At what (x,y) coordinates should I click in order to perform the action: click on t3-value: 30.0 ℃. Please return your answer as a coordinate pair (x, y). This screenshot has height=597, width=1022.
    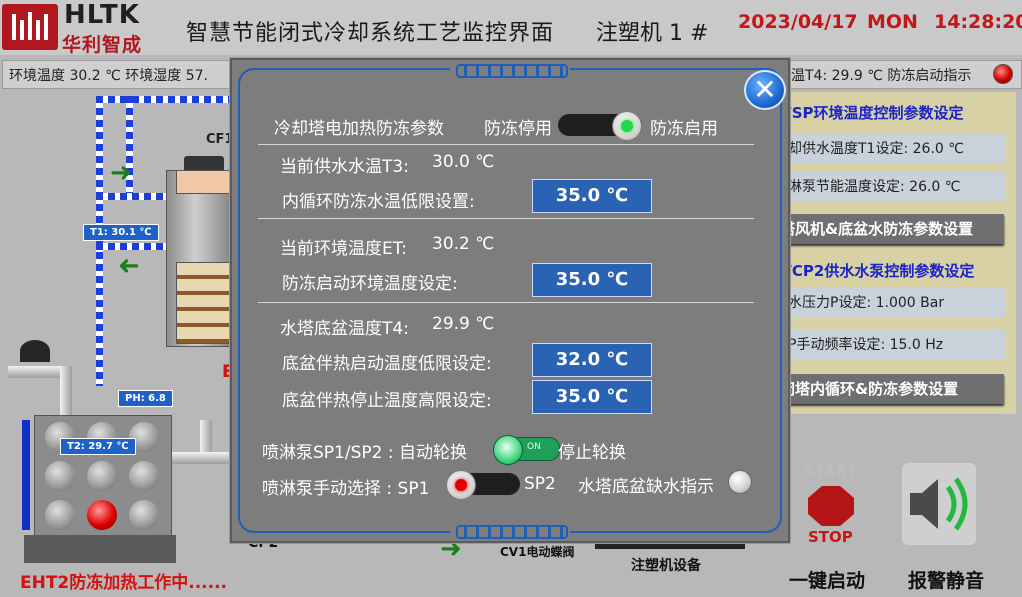
    Looking at the image, I should click on (463, 162).